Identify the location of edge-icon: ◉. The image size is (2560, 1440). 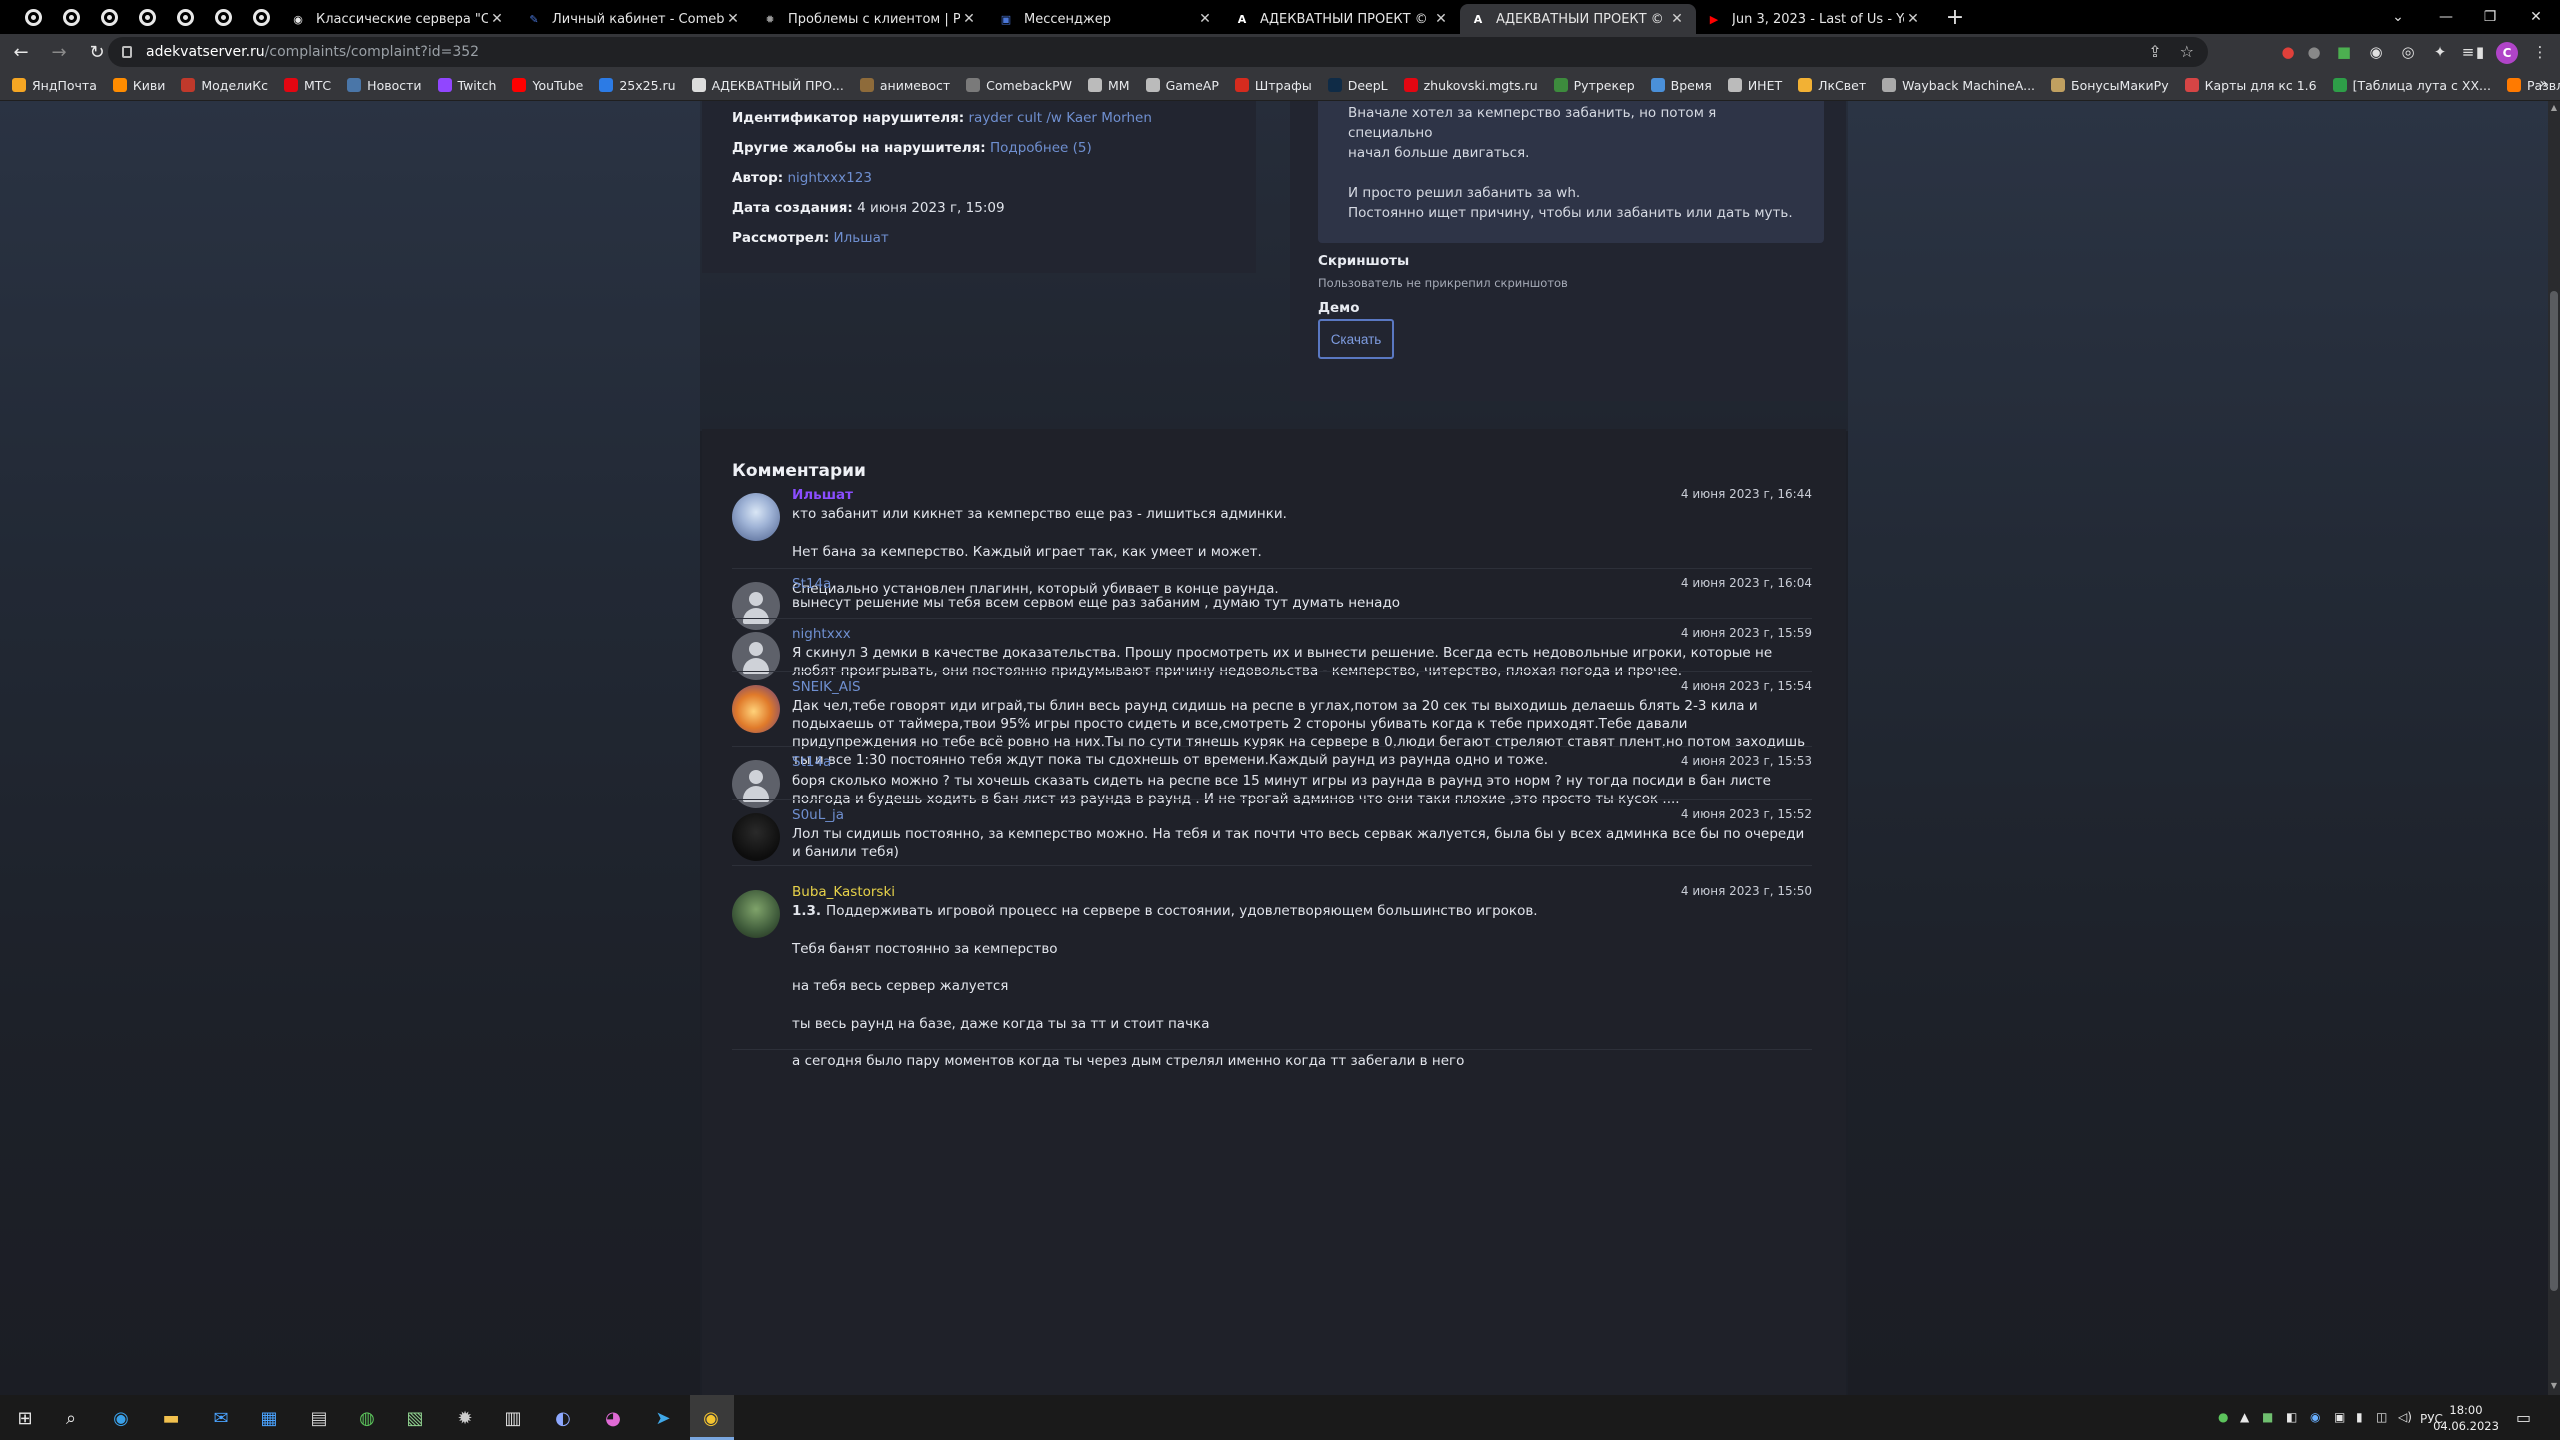
(121, 1418).